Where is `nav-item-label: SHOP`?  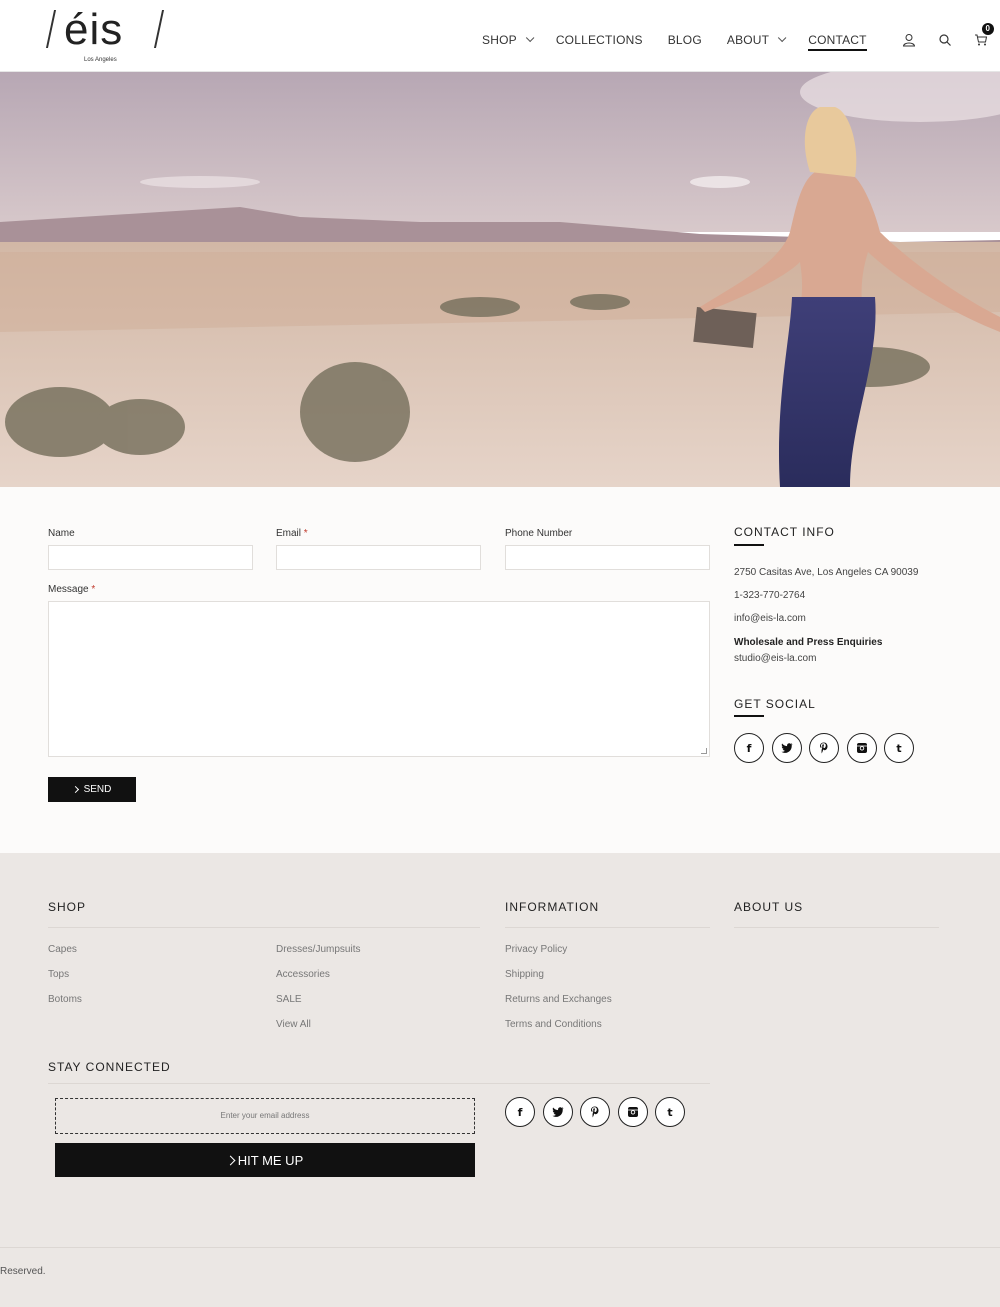
nav-item-label: SHOP is located at coordinates (499, 40).